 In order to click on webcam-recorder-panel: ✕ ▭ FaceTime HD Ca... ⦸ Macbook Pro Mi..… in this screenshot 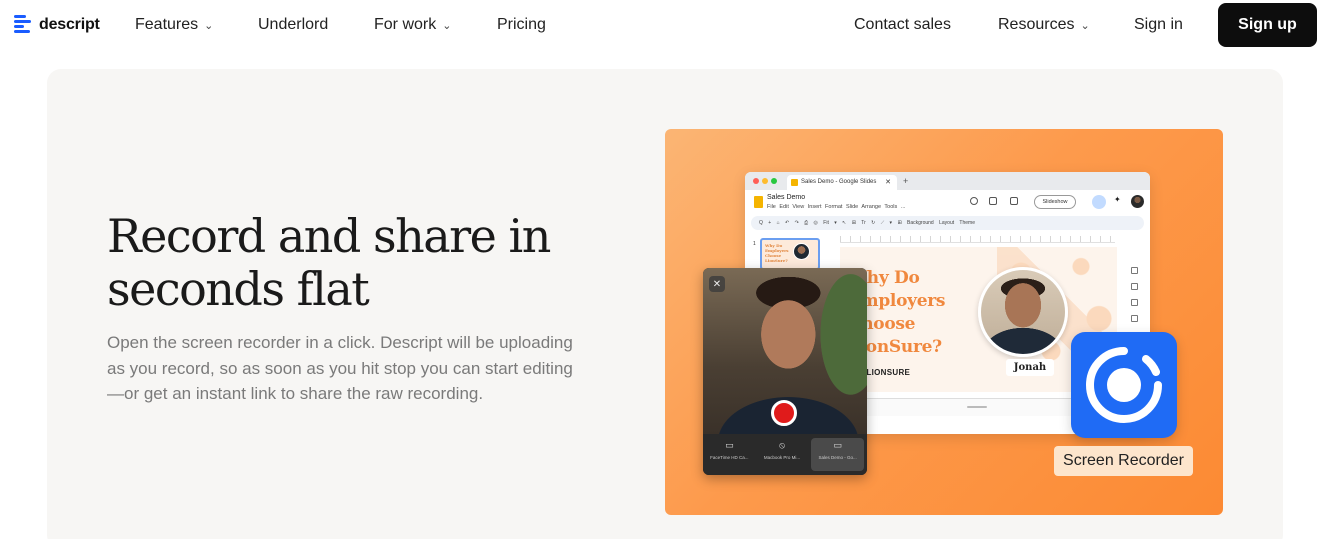, I will do `click(785, 371)`.